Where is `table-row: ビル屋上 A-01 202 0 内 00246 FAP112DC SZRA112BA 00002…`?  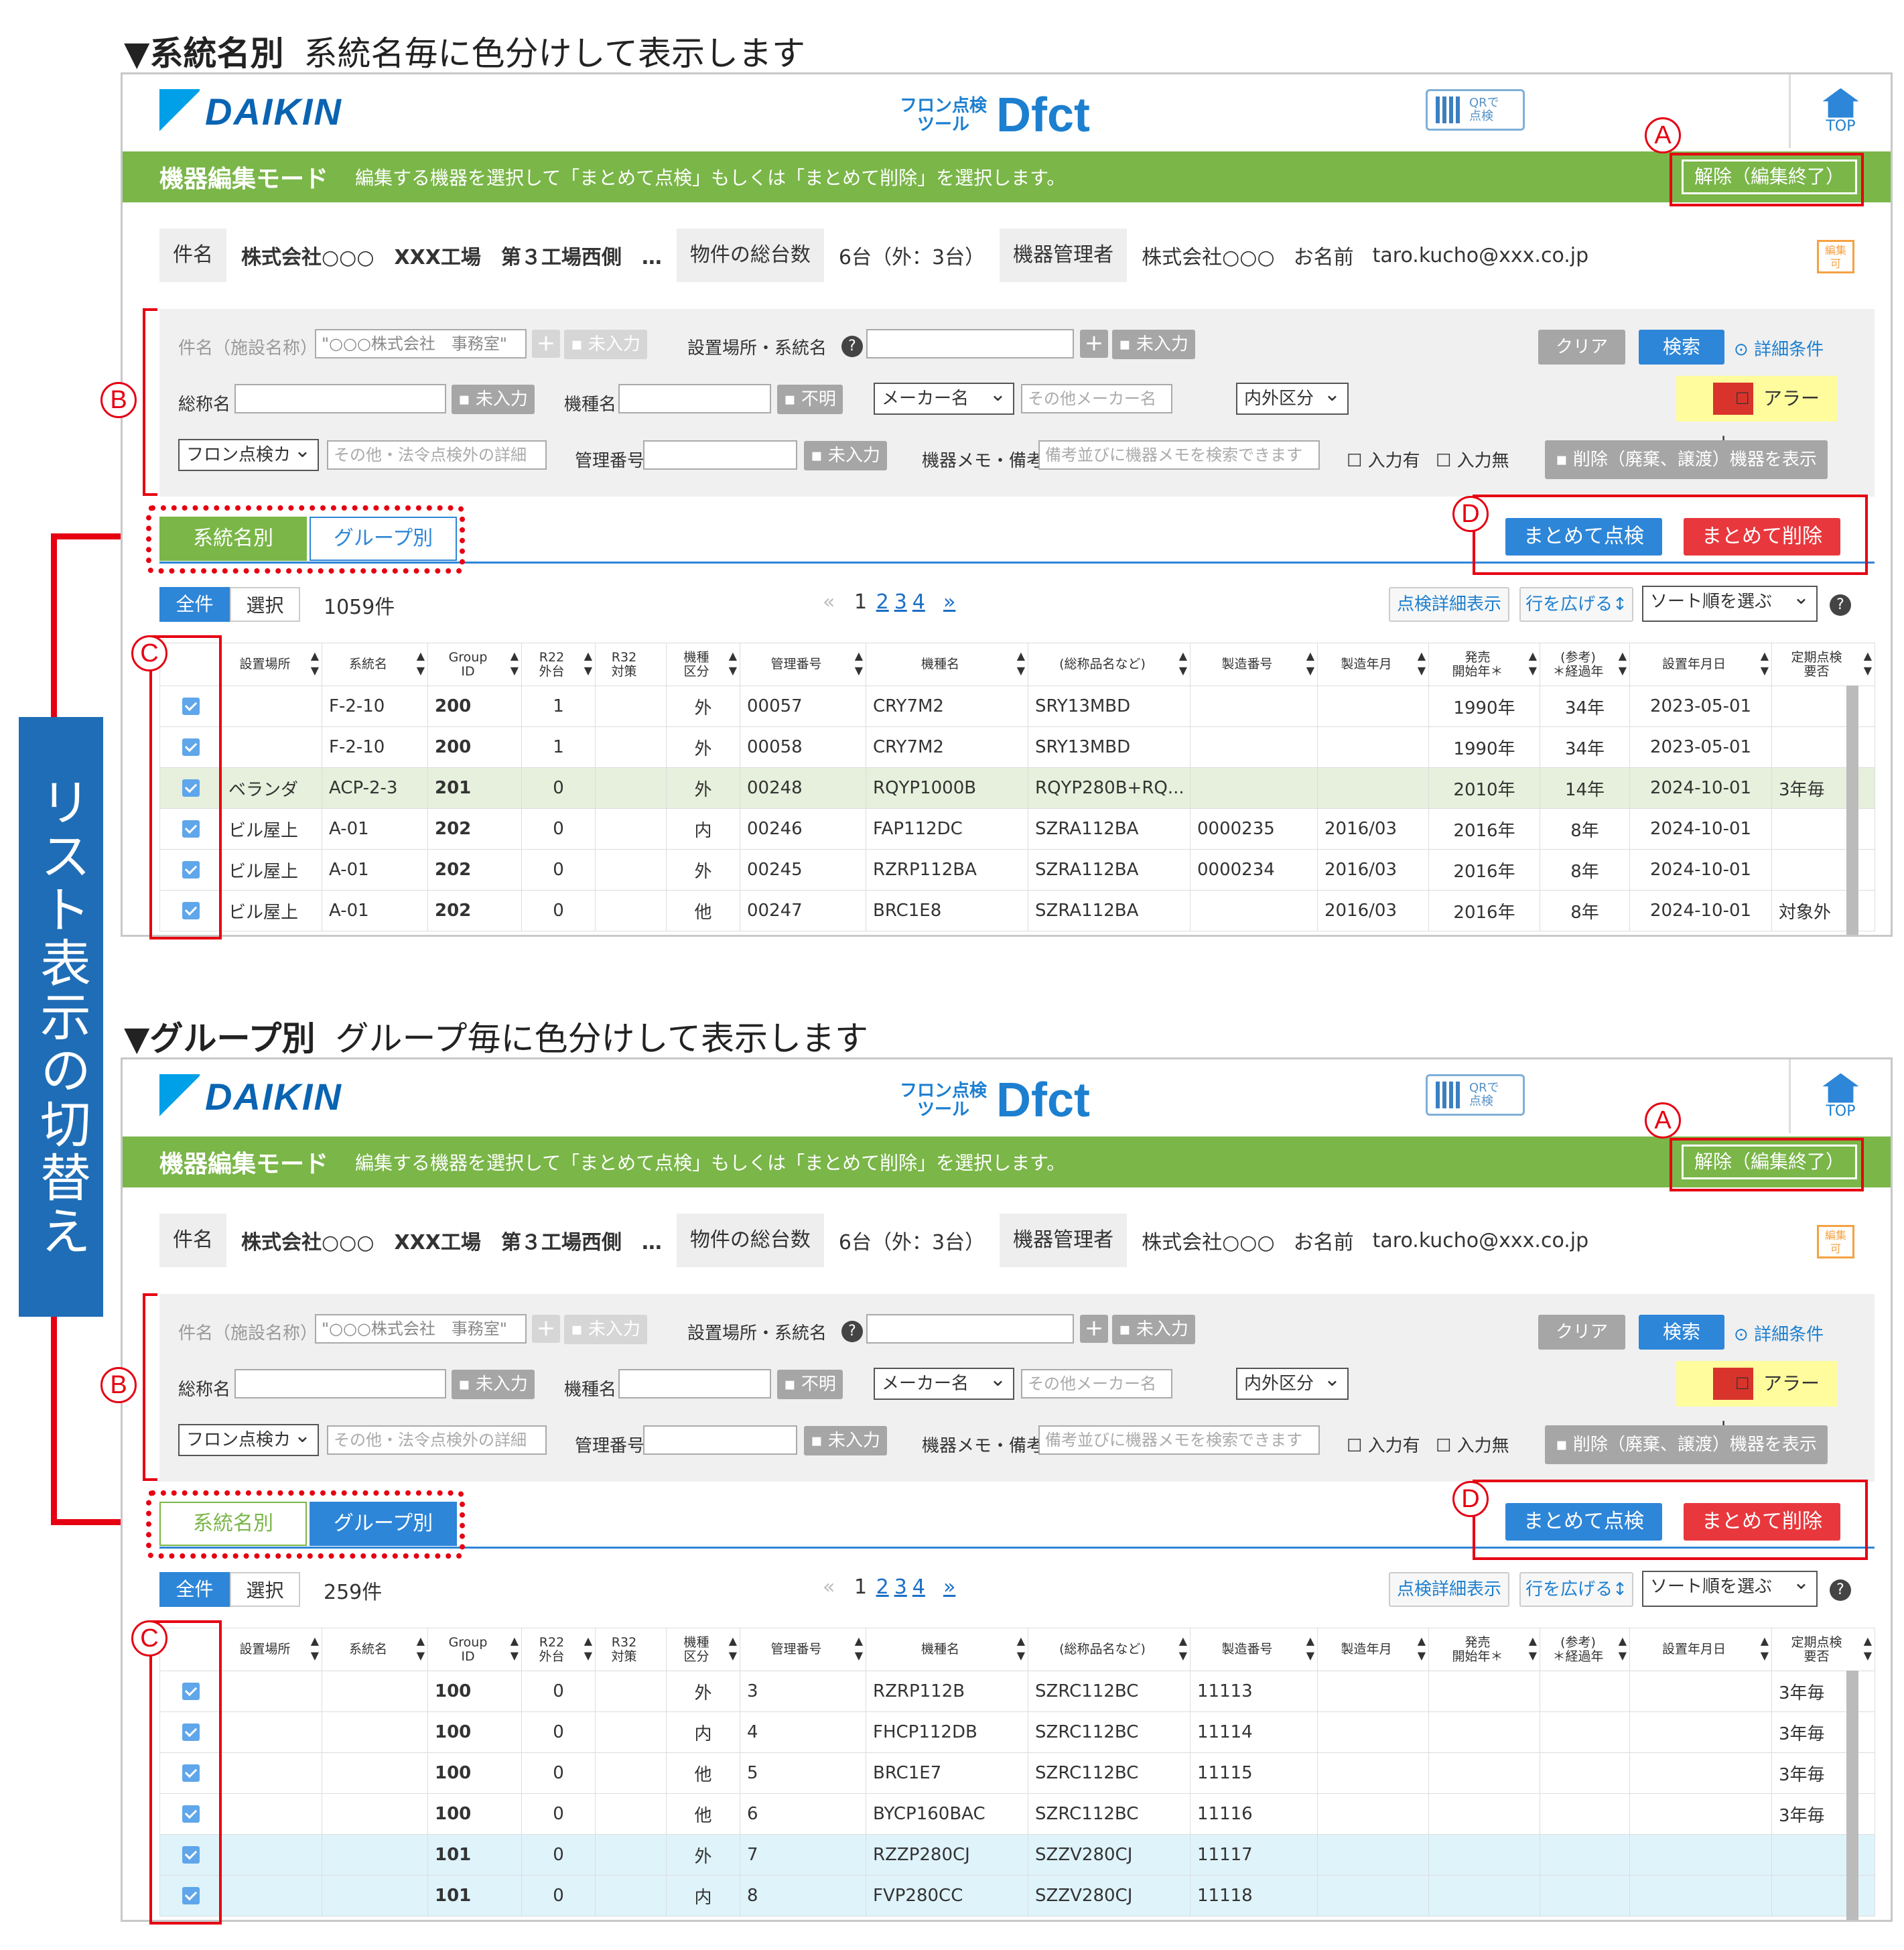
table-row: ビル屋上 A-01 202 0 内 00246 FAP112DC SZRA112BA 00002… is located at coordinates (1017, 829).